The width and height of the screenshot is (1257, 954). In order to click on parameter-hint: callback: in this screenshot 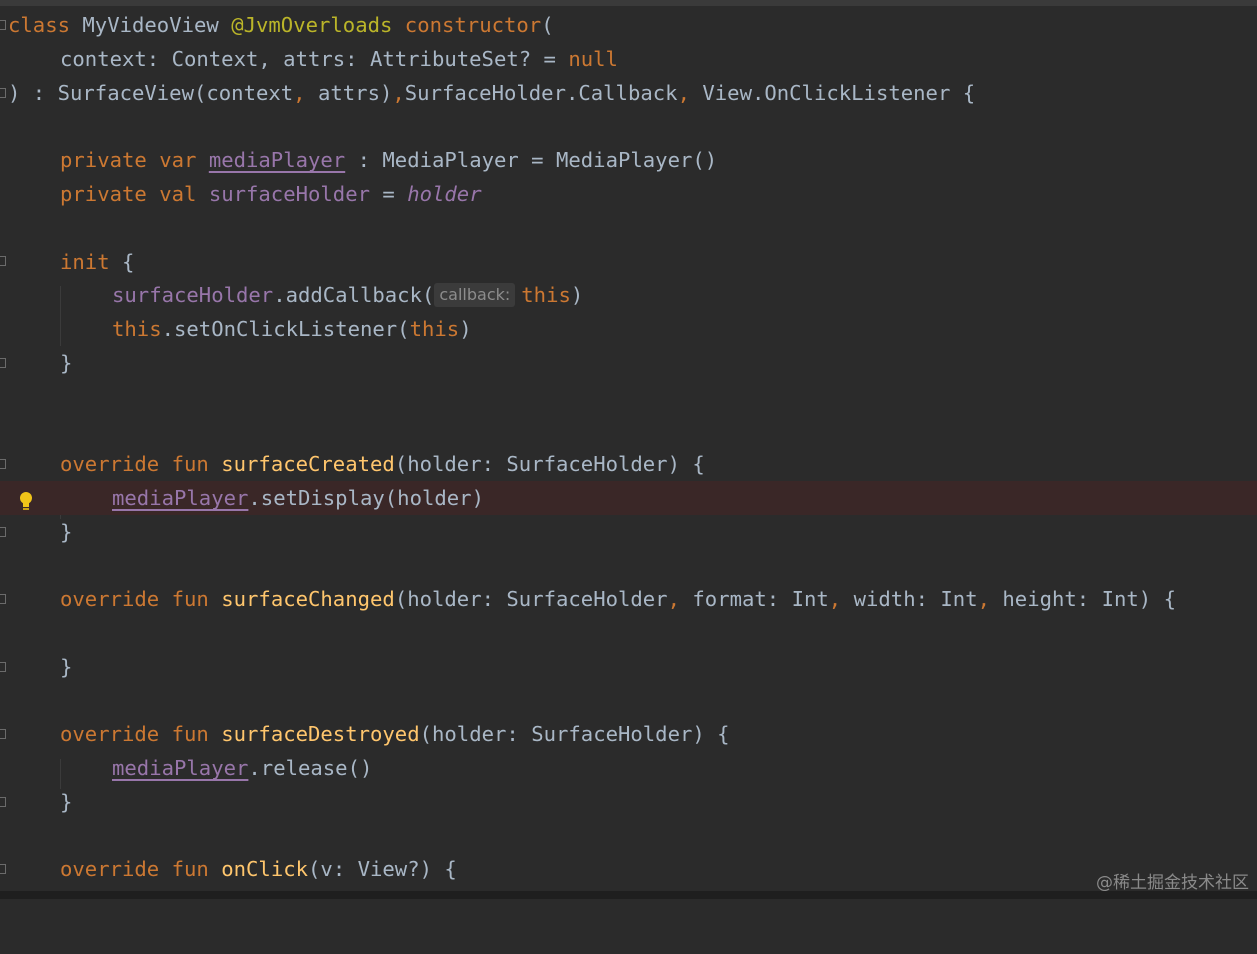, I will do `click(475, 295)`.